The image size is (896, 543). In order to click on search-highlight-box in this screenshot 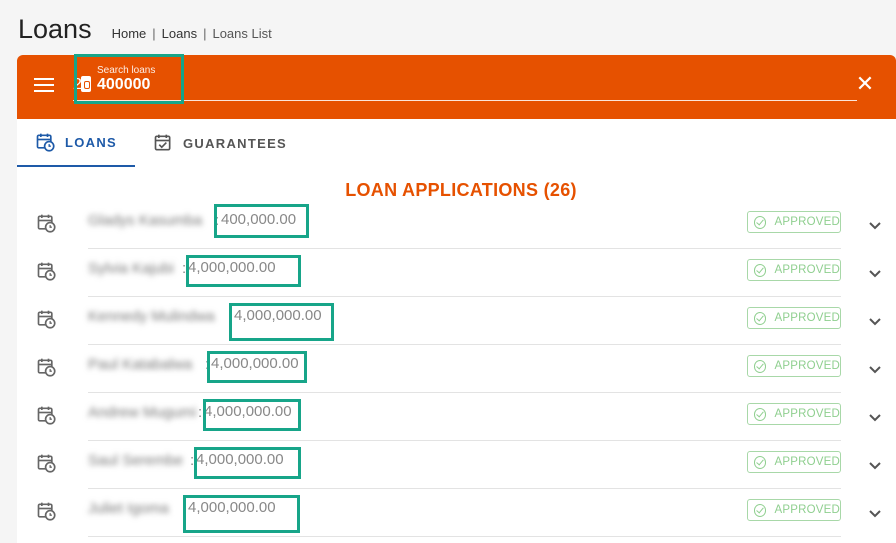, I will do `click(129, 79)`.